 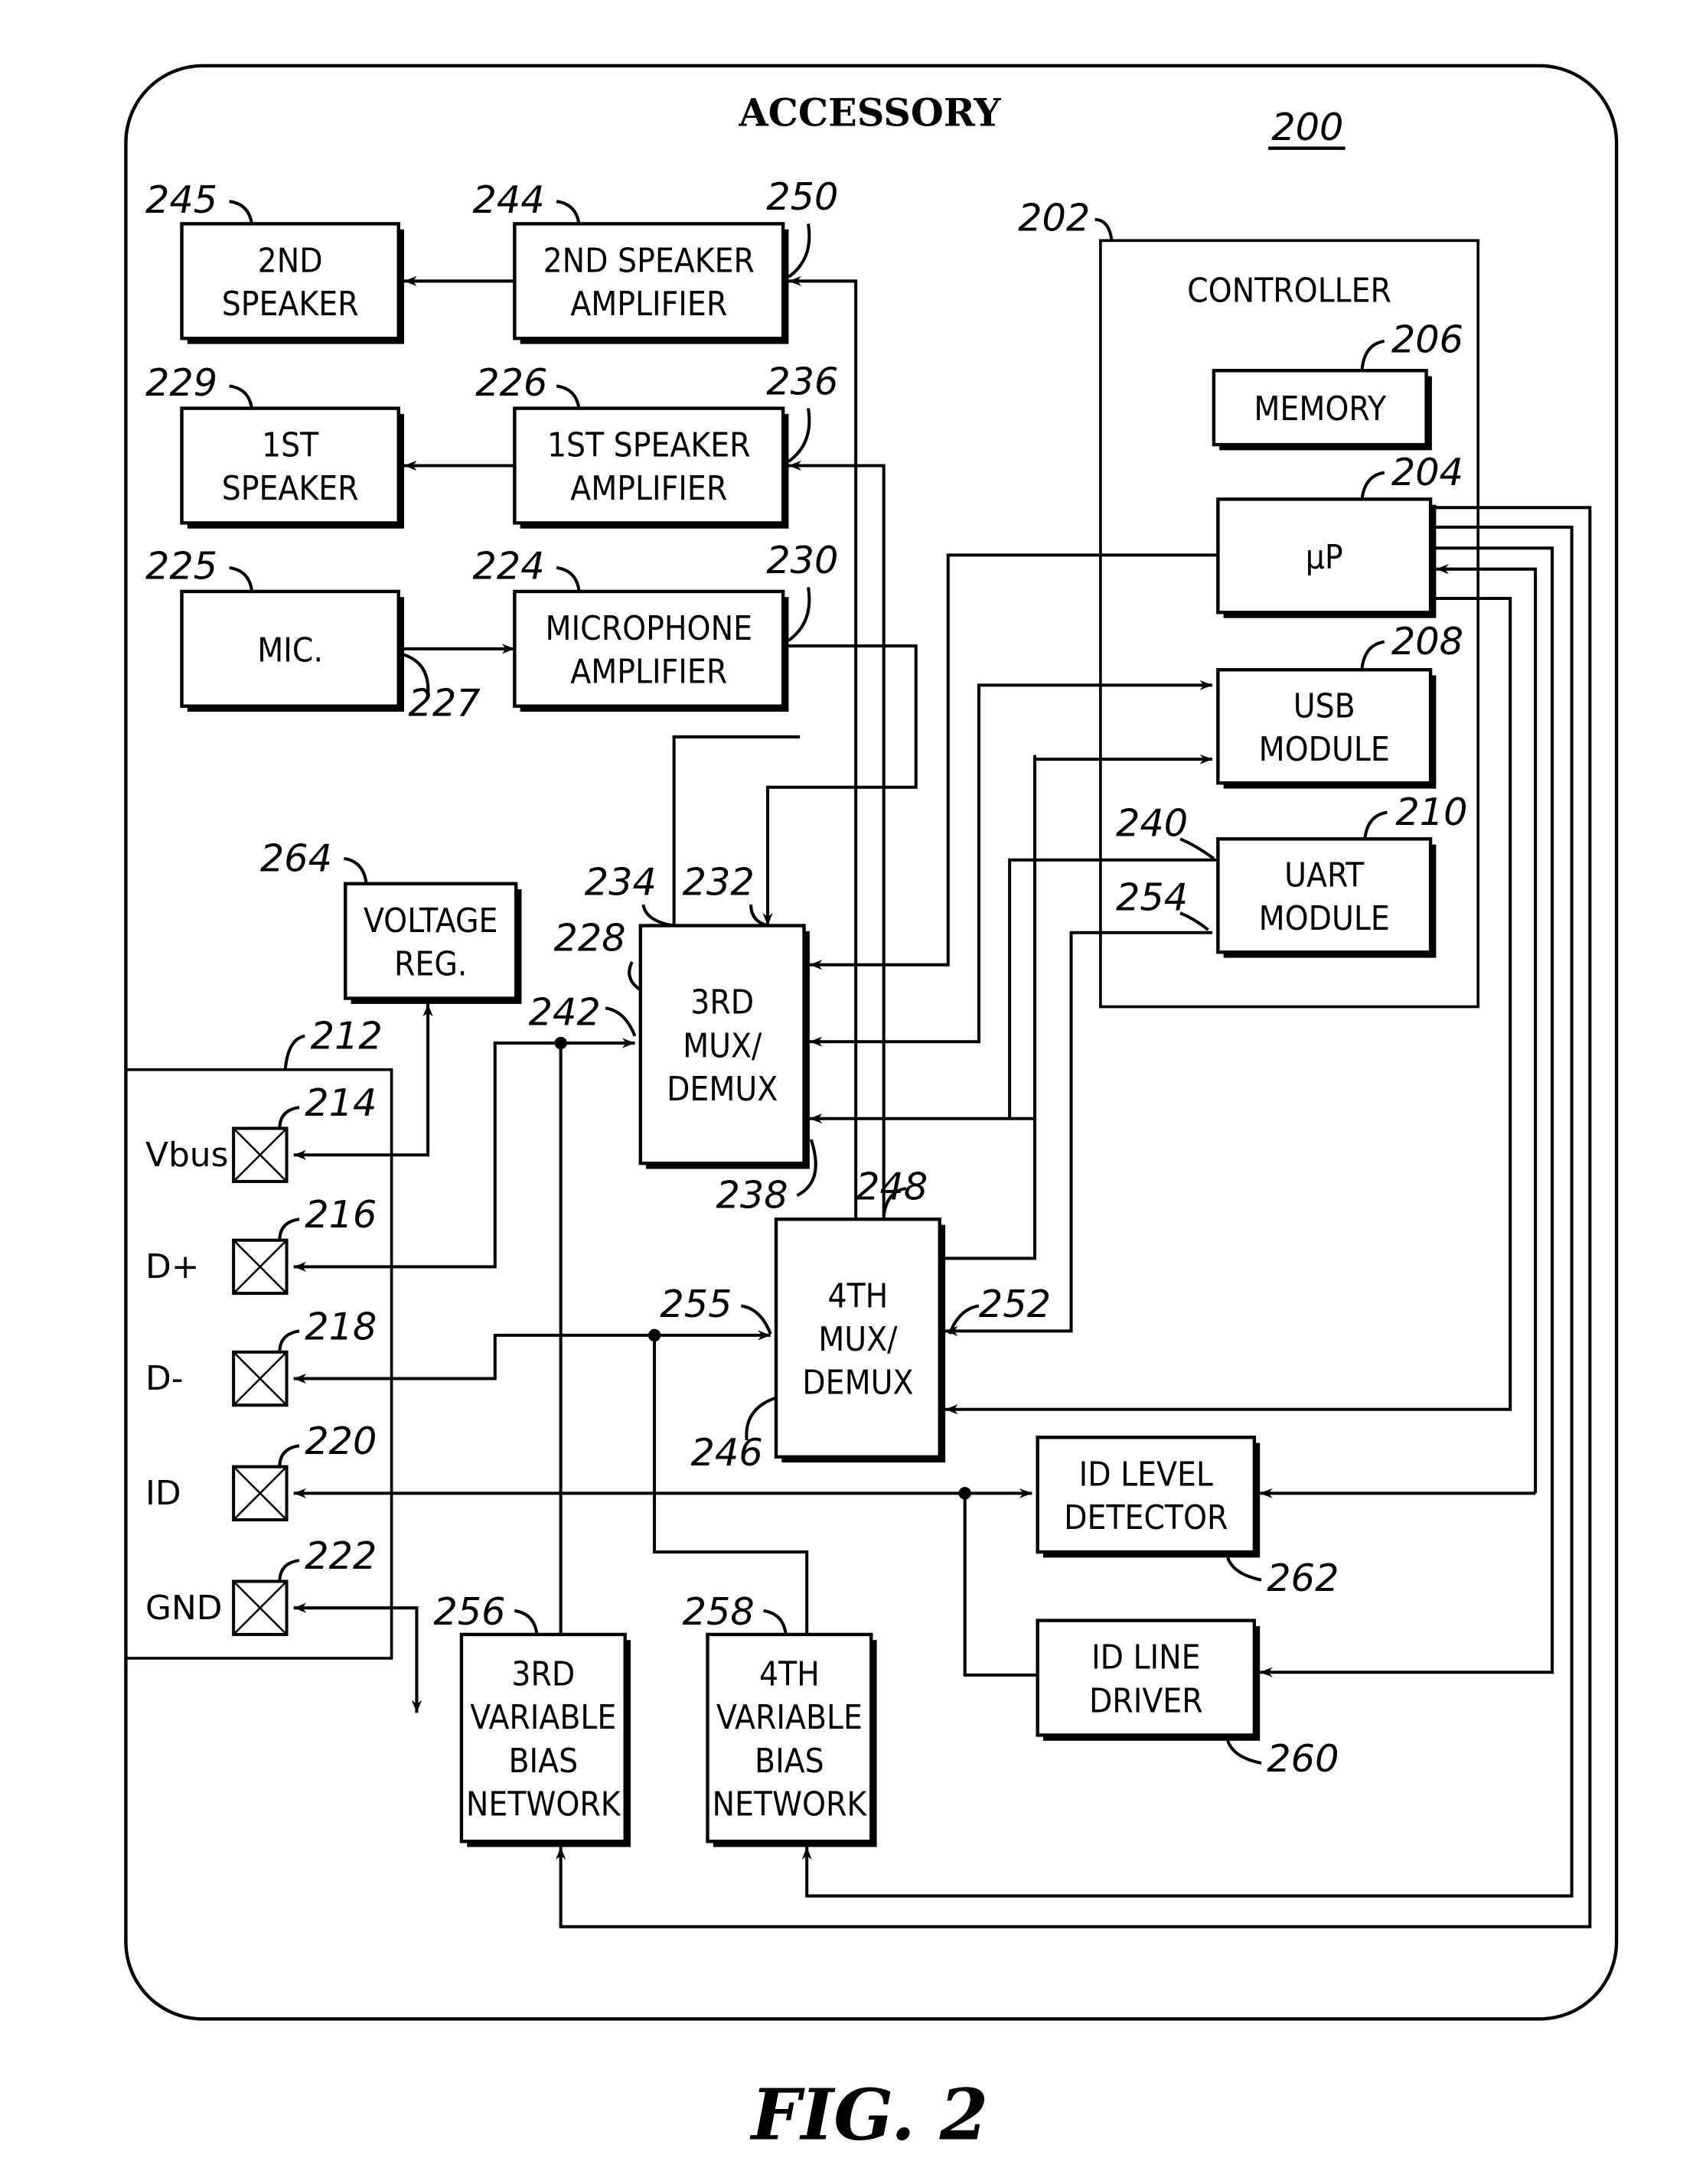 I want to click on speaker1-block: 1ST SPEAKER, so click(x=292, y=468).